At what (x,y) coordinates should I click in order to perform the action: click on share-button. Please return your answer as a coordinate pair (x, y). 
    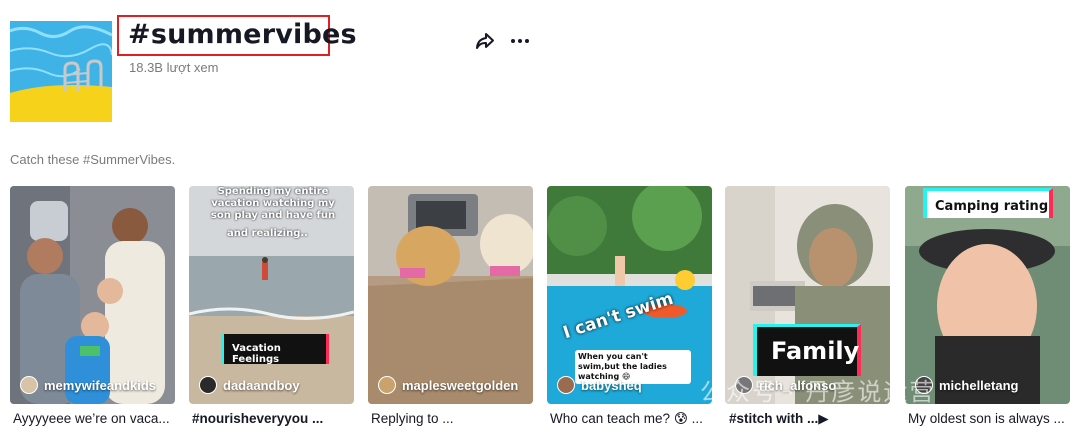
    Looking at the image, I should click on (485, 41).